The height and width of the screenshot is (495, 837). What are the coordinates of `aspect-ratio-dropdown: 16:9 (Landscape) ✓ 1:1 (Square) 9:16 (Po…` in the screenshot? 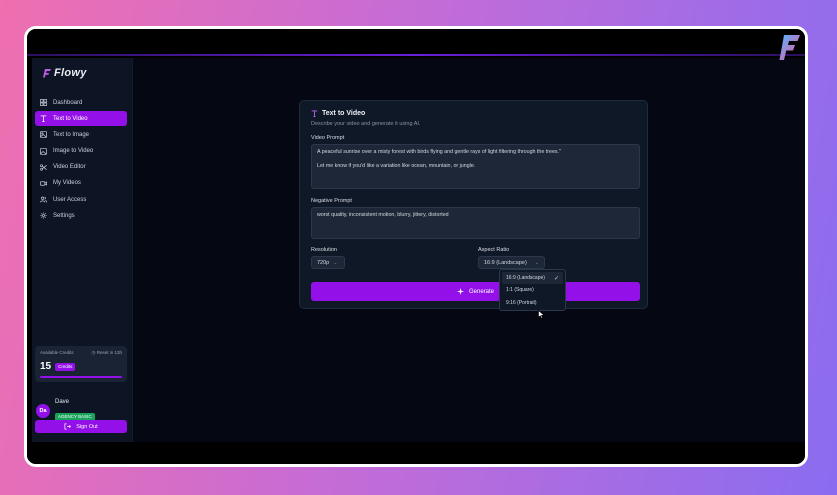 It's located at (532, 290).